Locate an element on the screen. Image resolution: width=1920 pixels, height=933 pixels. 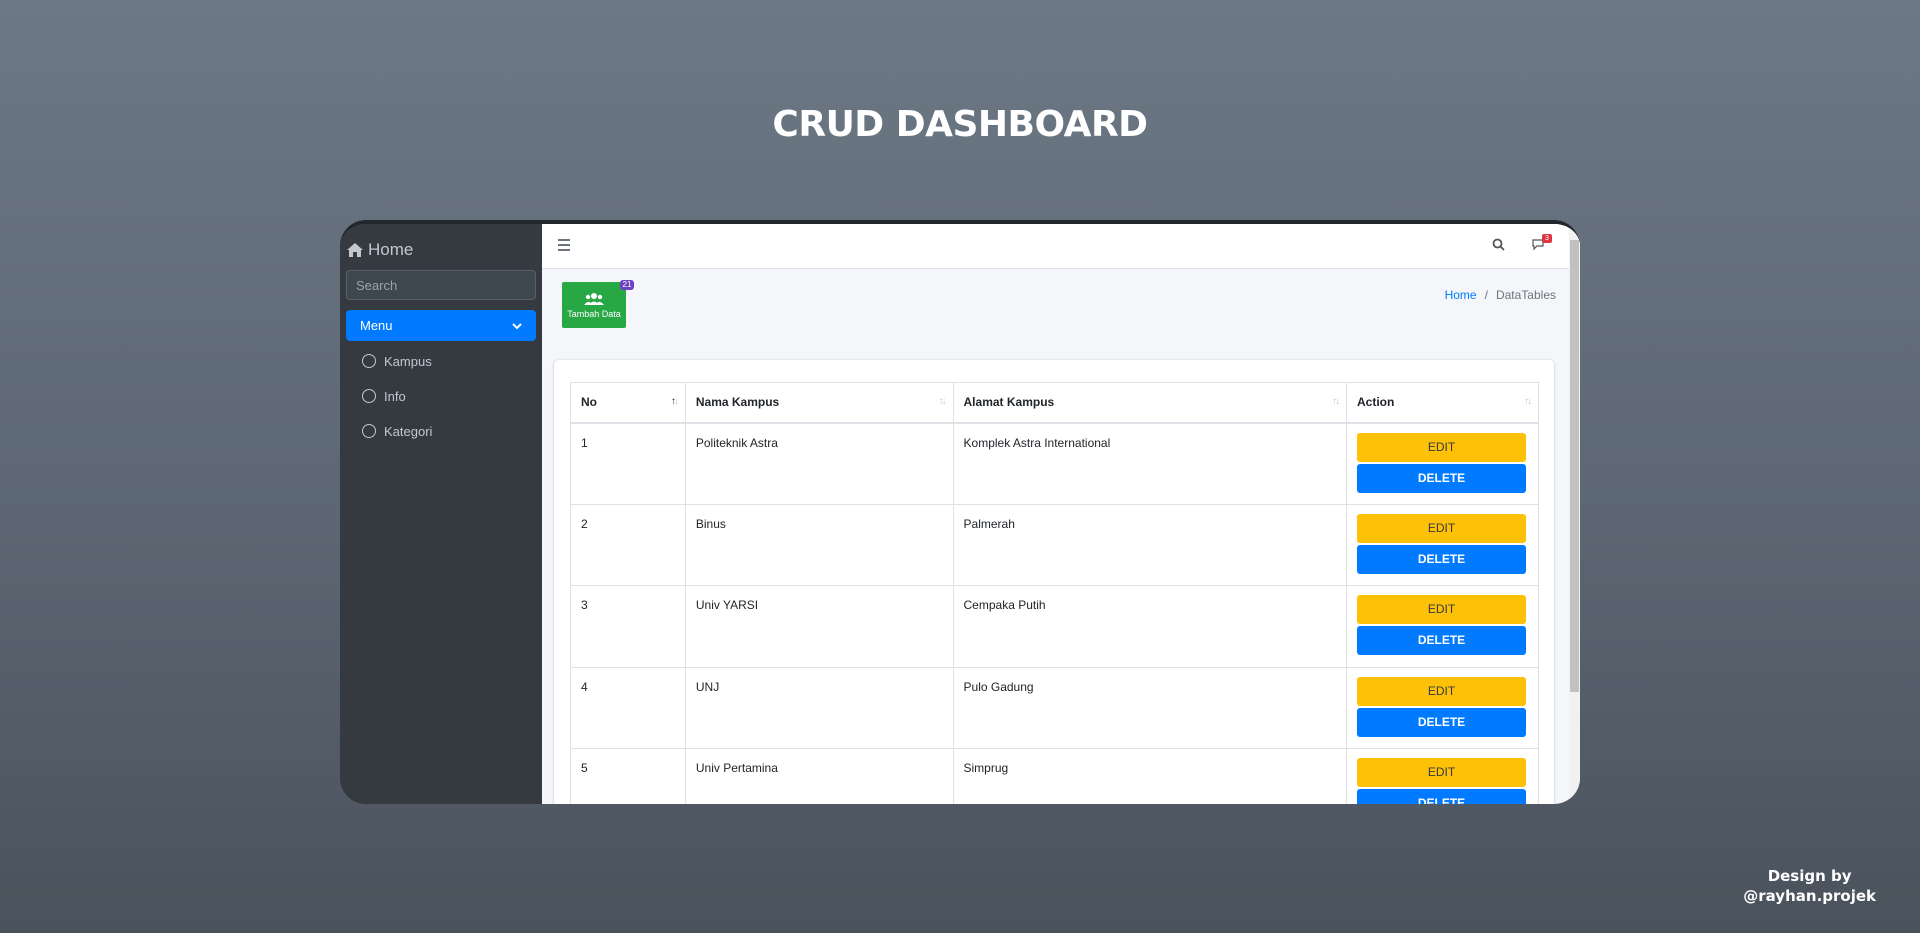
cell-alamat: Komplek Astra International is located at coordinates (1149, 463).